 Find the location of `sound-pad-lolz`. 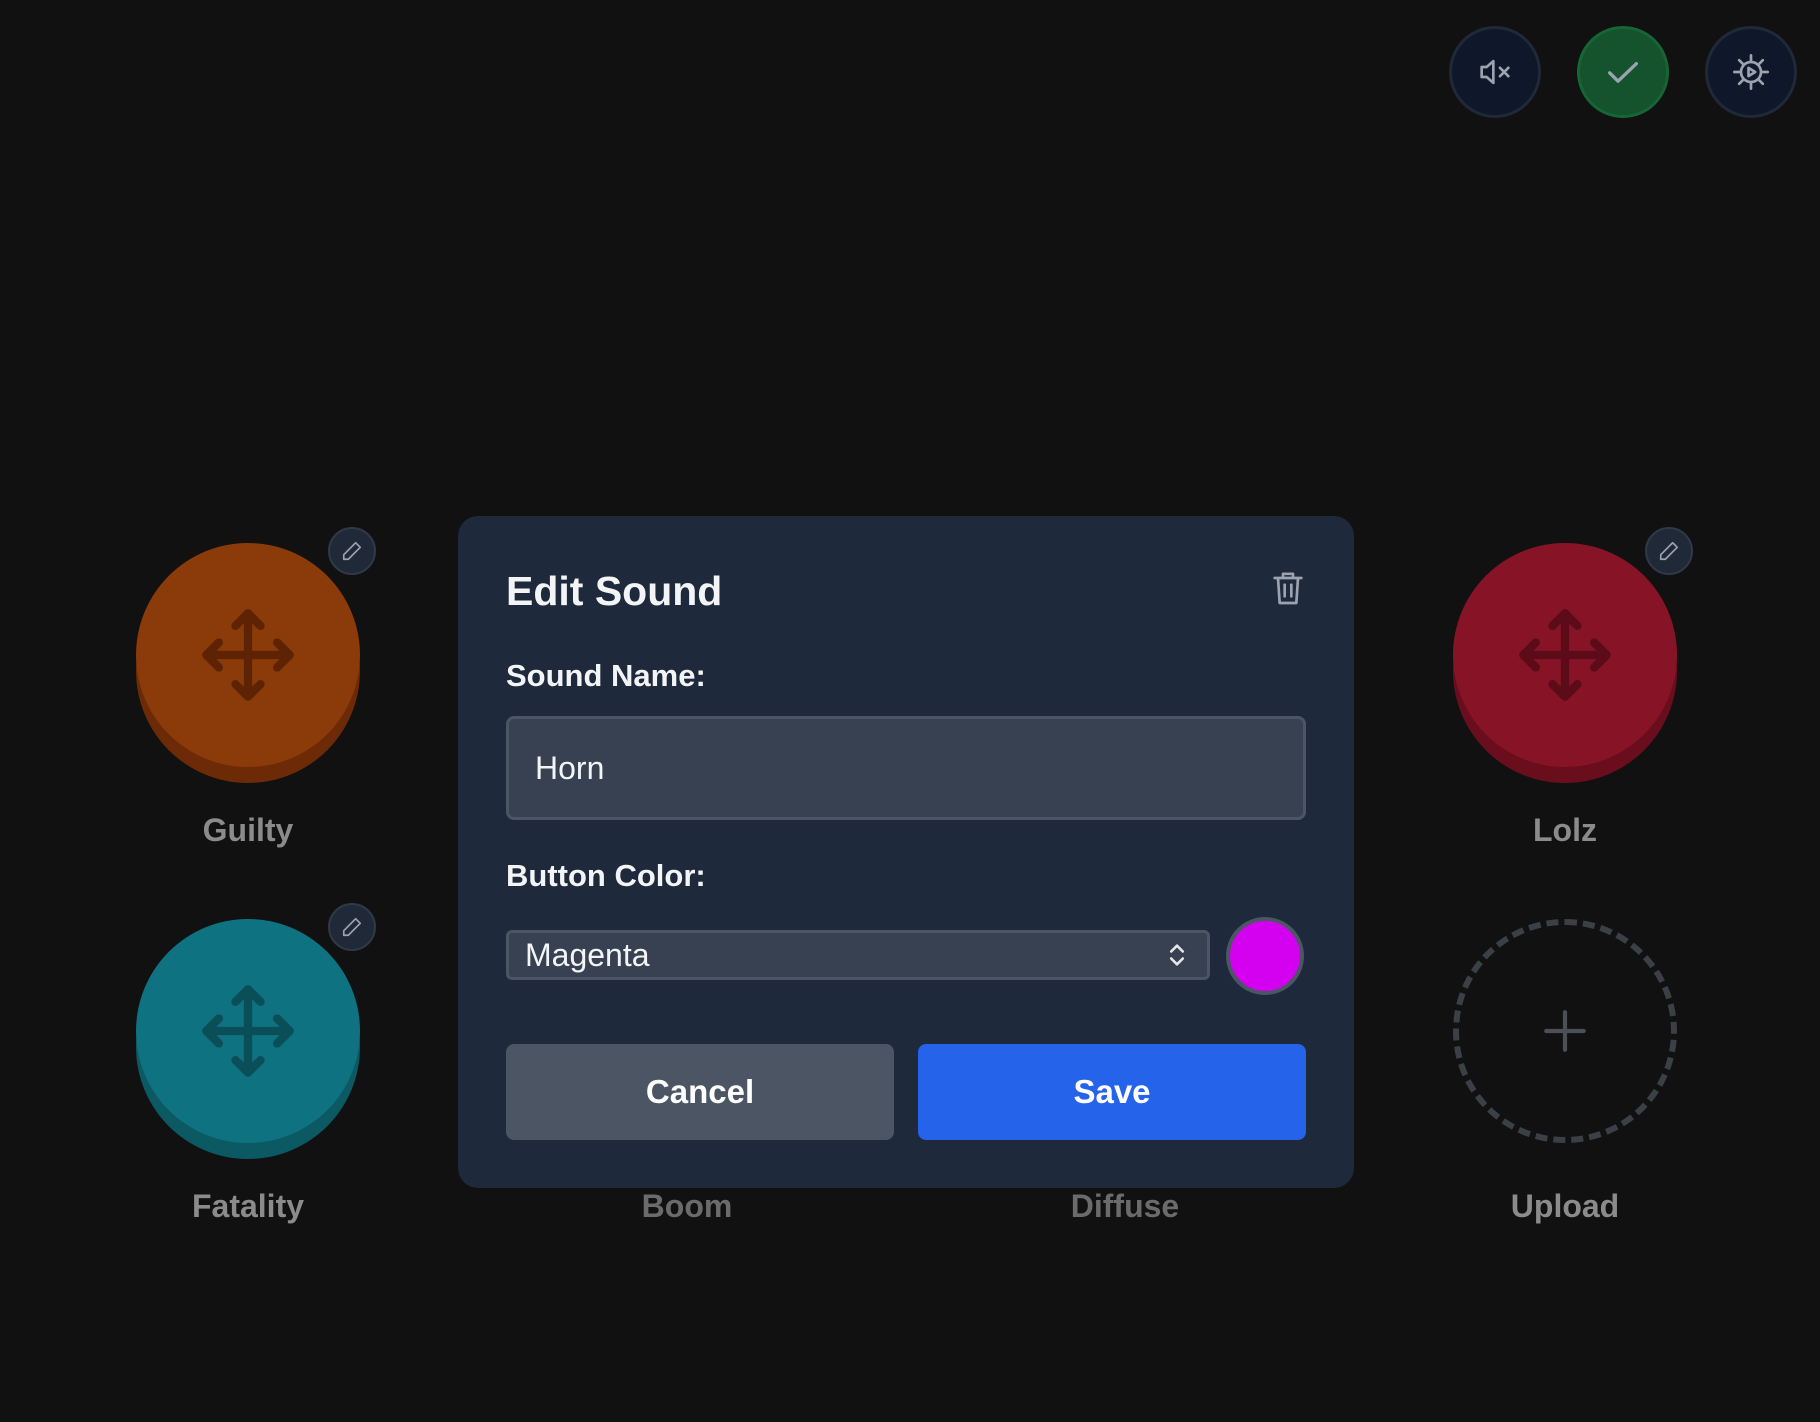

sound-pad-lolz is located at coordinates (1565, 663).